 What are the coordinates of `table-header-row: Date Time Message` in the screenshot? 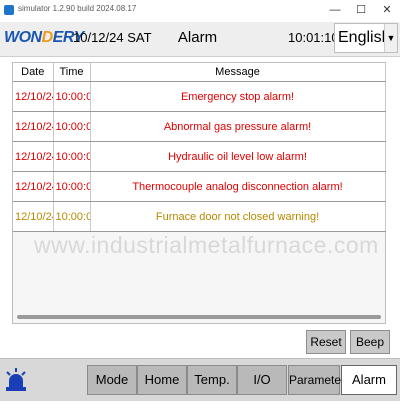 It's located at (199, 72).